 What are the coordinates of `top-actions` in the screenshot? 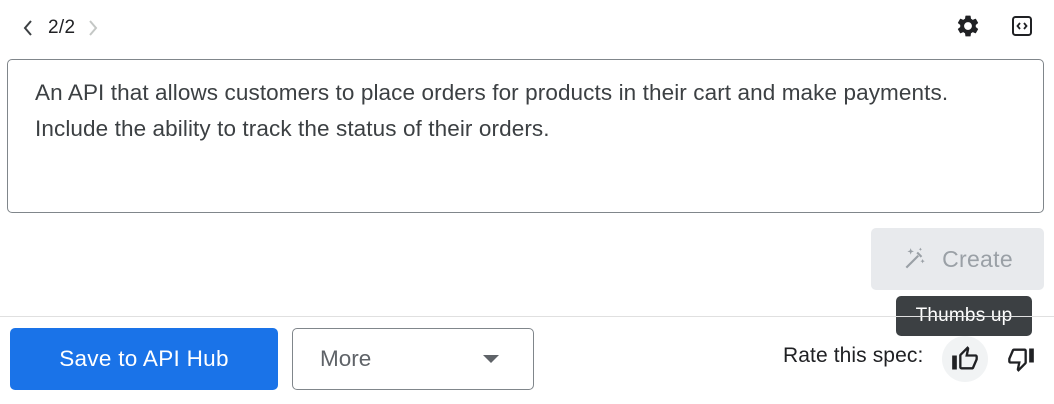 It's located at (995, 26).